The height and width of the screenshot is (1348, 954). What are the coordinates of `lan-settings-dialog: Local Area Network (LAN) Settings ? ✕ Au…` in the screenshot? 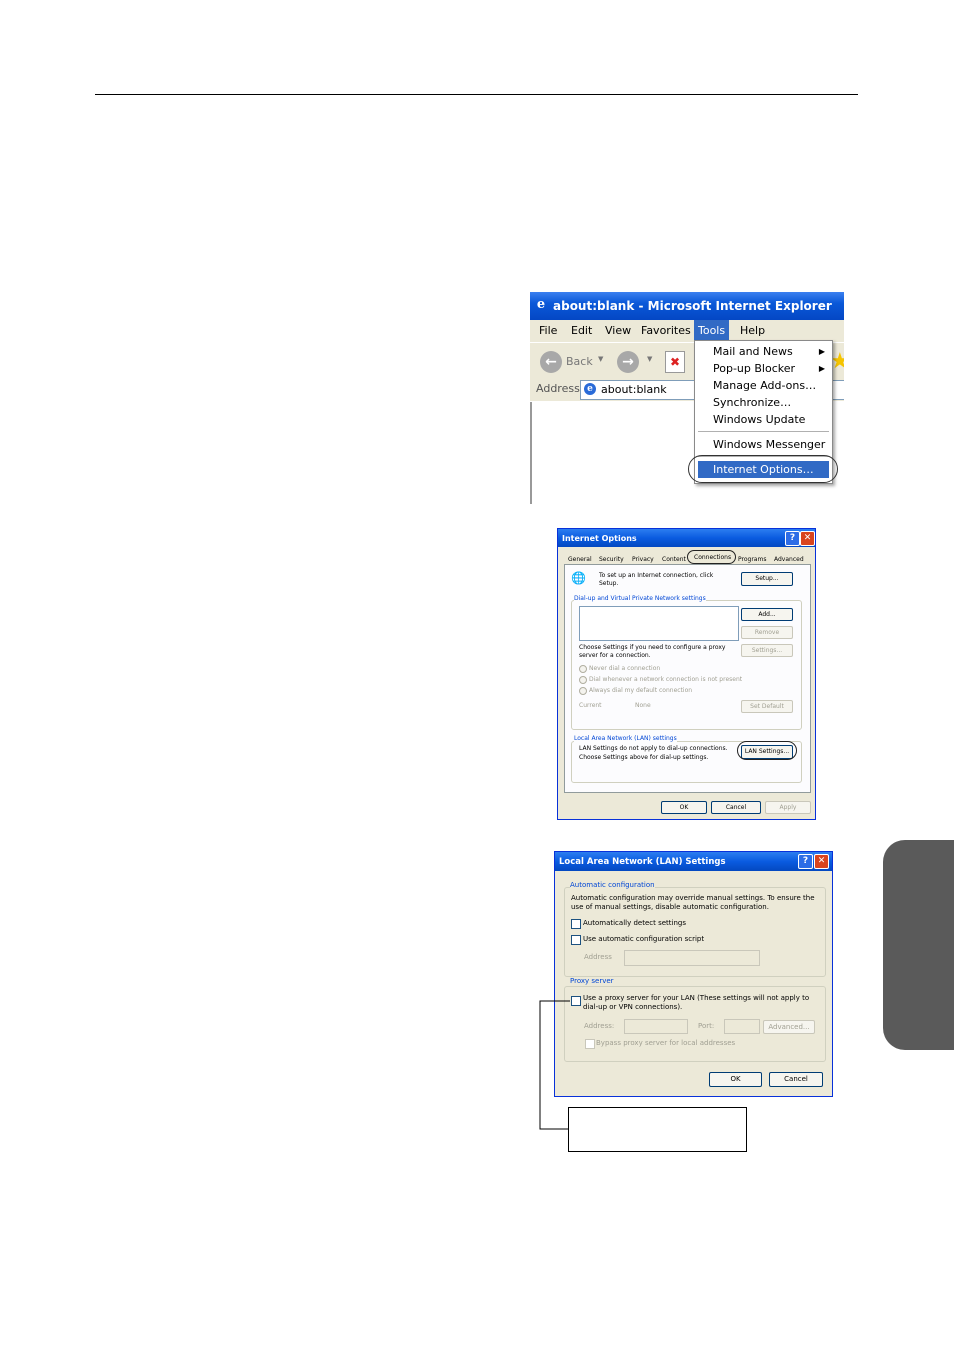 It's located at (693, 974).